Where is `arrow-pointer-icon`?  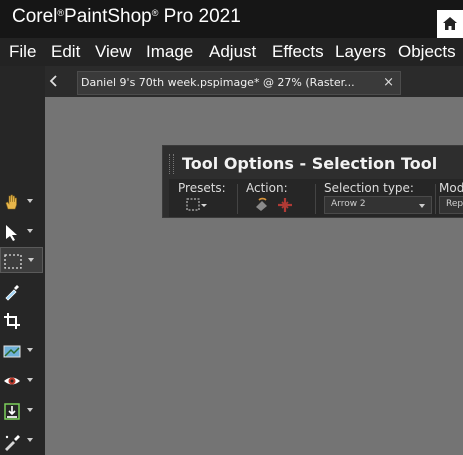
arrow-pointer-icon is located at coordinates (11, 233).